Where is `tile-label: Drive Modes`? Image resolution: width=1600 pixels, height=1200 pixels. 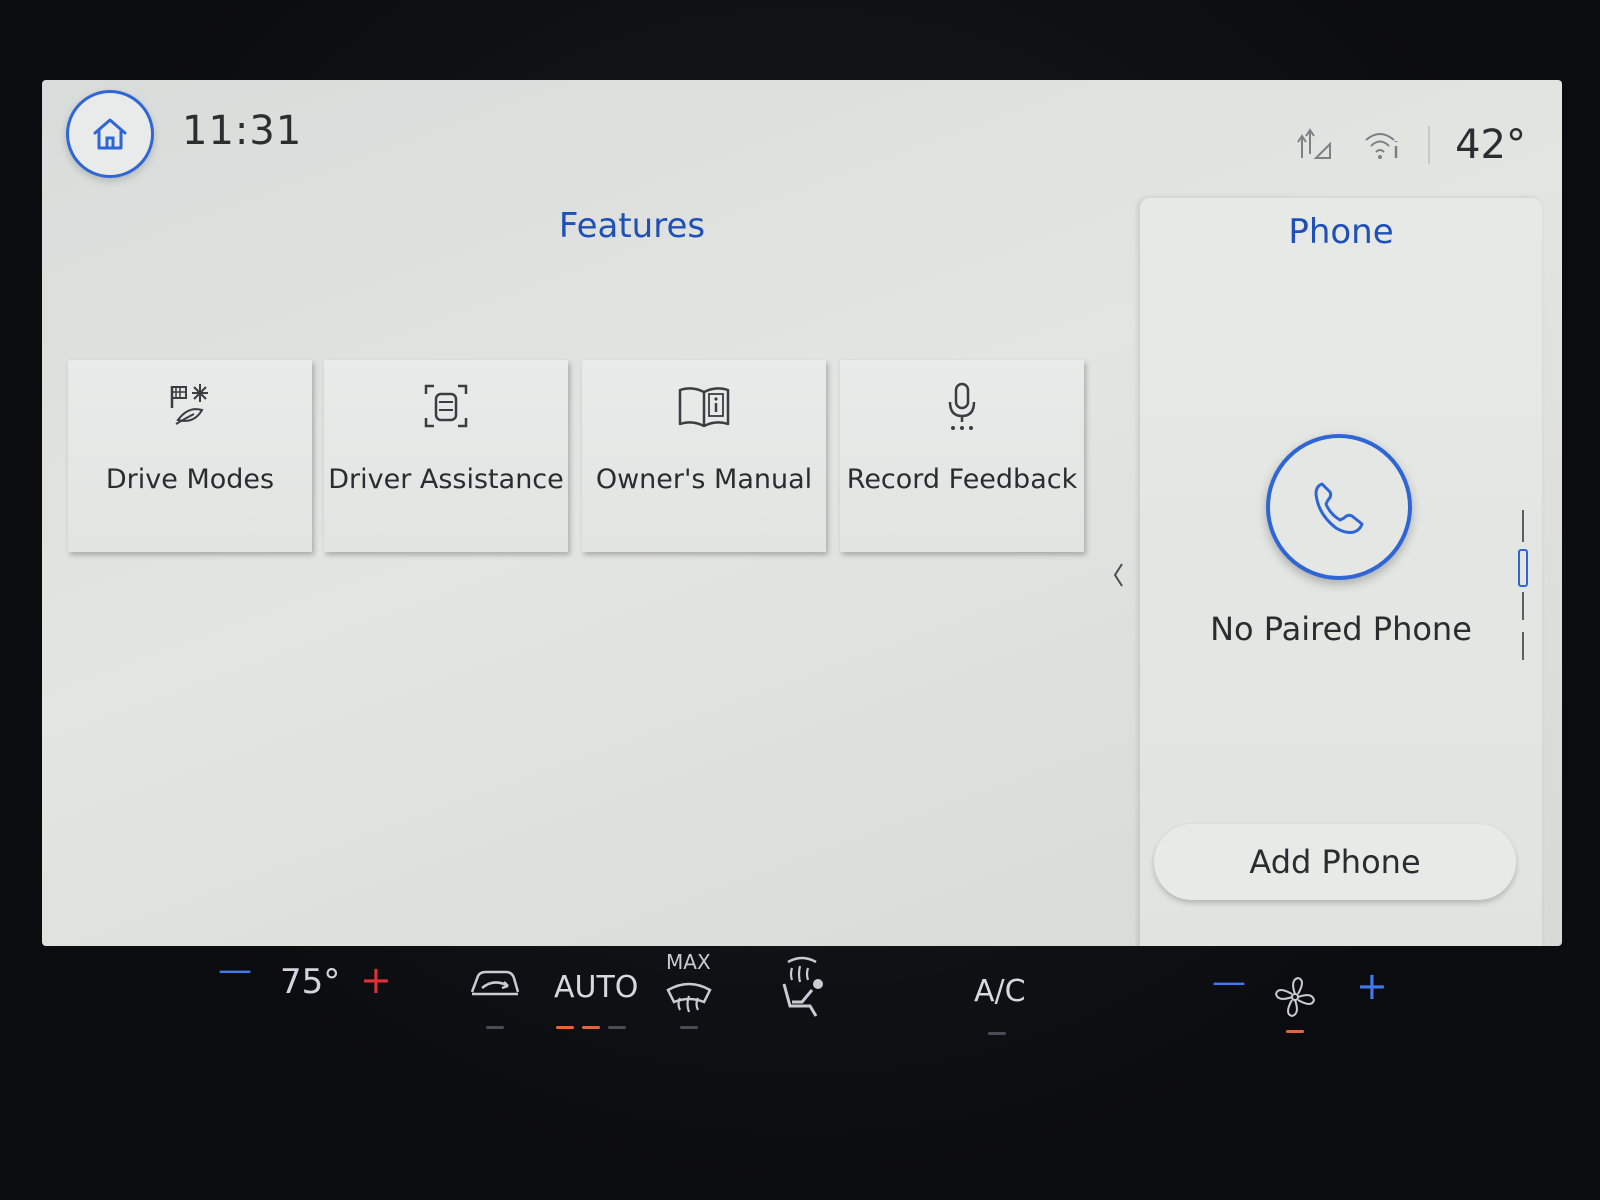
tile-label: Drive Modes is located at coordinates (190, 479).